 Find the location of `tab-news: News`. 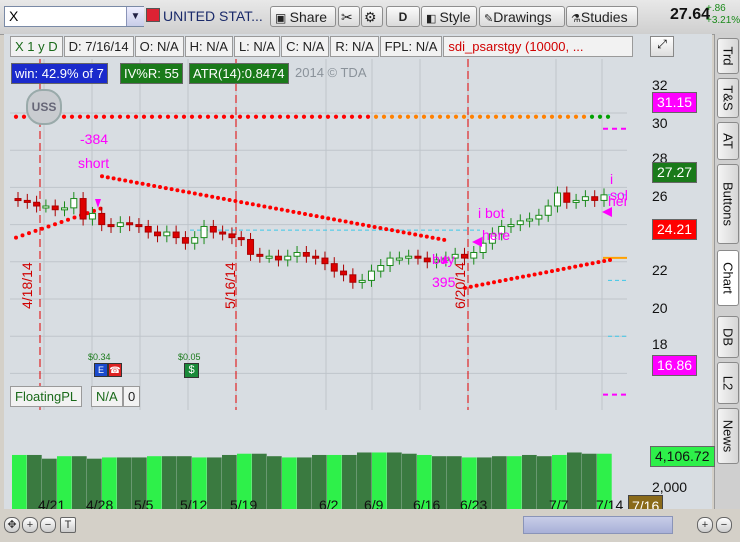

tab-news: News is located at coordinates (728, 436).